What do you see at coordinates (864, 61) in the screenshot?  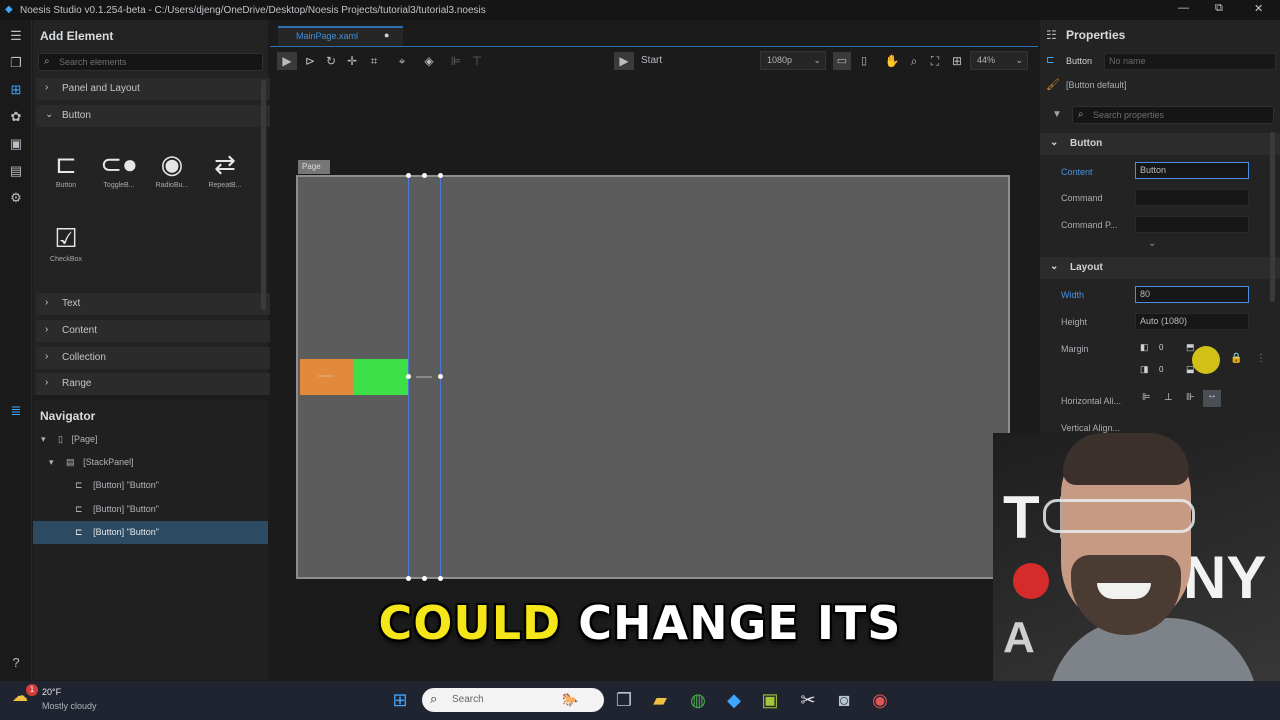 I see `portrait-icon: ▯` at bounding box center [864, 61].